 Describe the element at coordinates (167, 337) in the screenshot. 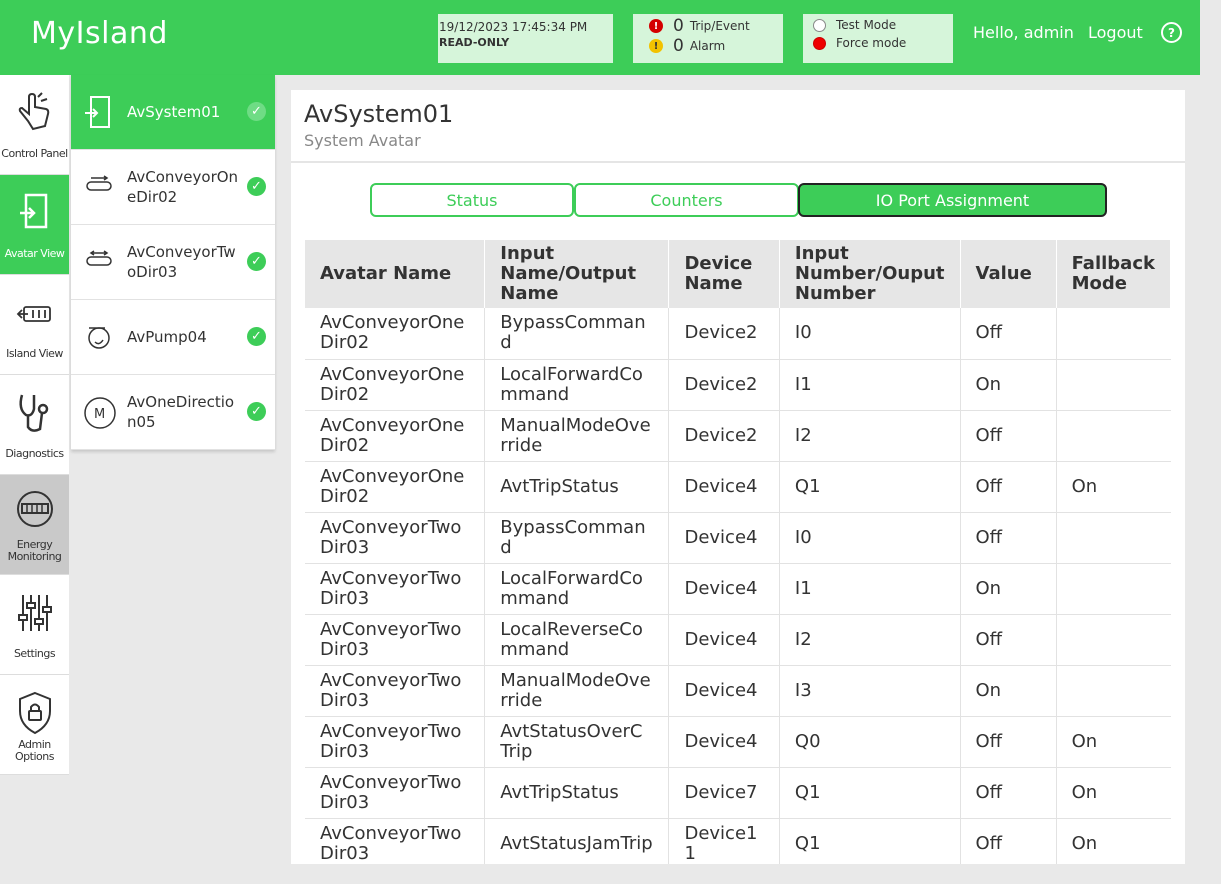

I see `avatar-name: AvPump04` at that location.